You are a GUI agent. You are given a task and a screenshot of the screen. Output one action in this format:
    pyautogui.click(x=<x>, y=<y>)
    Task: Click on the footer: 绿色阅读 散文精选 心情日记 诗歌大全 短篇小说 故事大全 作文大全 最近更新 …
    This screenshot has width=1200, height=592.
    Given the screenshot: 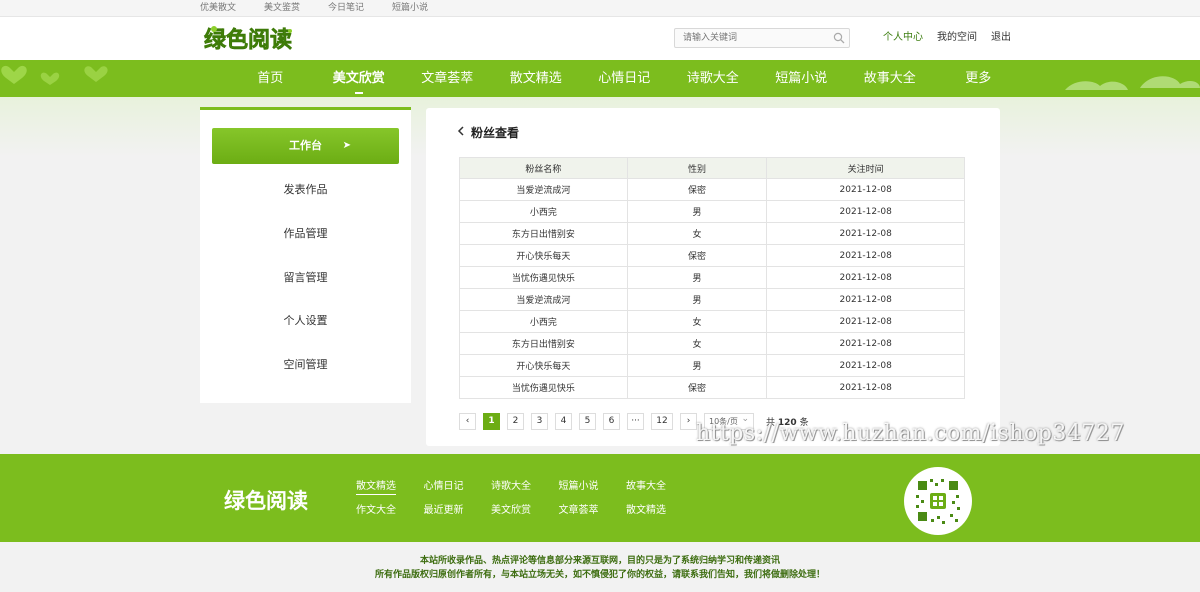 What is the action you would take?
    pyautogui.click(x=600, y=498)
    